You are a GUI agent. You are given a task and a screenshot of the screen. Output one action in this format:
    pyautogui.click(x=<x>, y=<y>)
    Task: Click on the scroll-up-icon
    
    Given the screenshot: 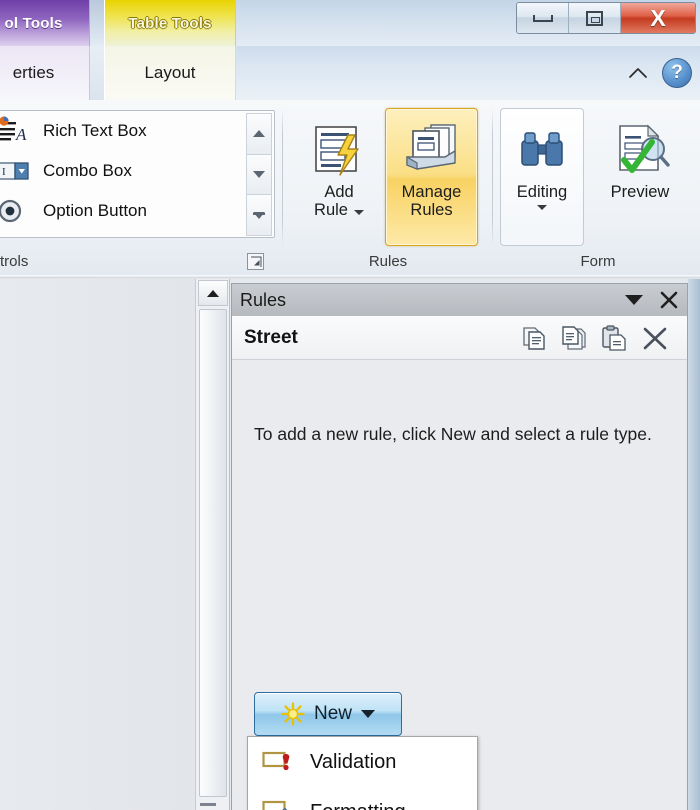 What is the action you would take?
    pyautogui.click(x=259, y=134)
    